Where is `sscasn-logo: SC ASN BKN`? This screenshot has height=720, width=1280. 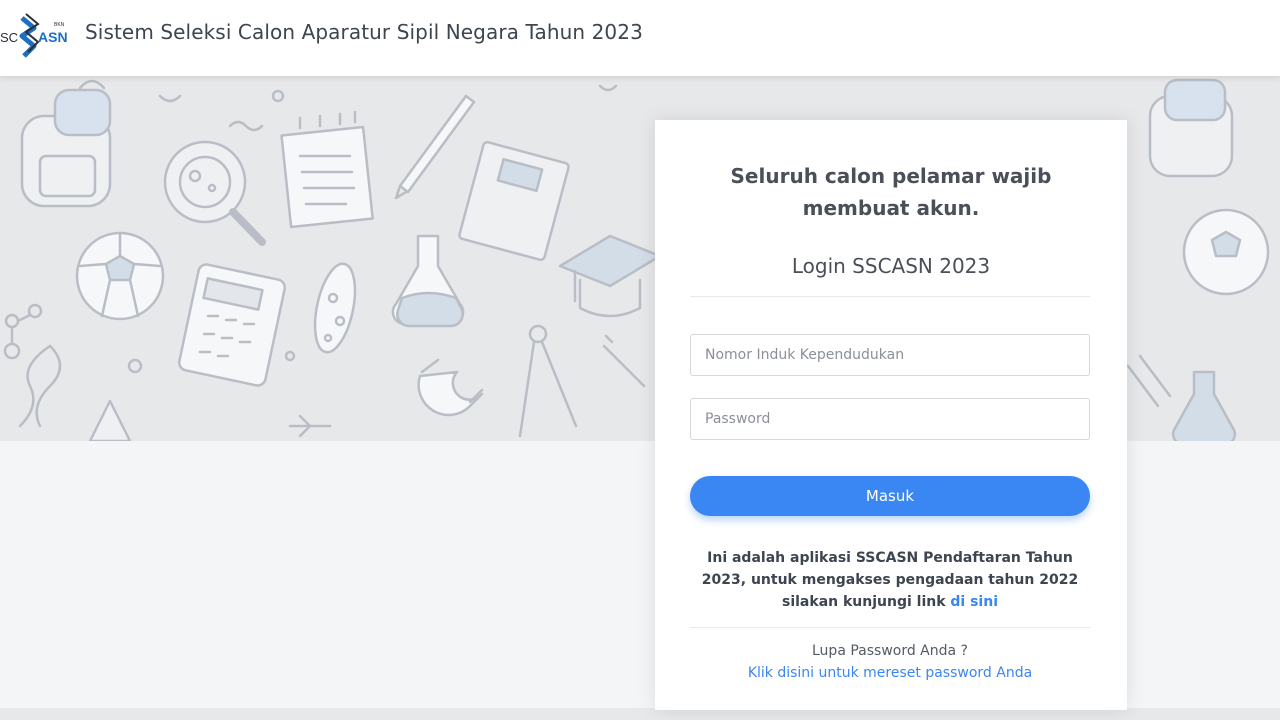 sscasn-logo: SC ASN BKN is located at coordinates (38, 35).